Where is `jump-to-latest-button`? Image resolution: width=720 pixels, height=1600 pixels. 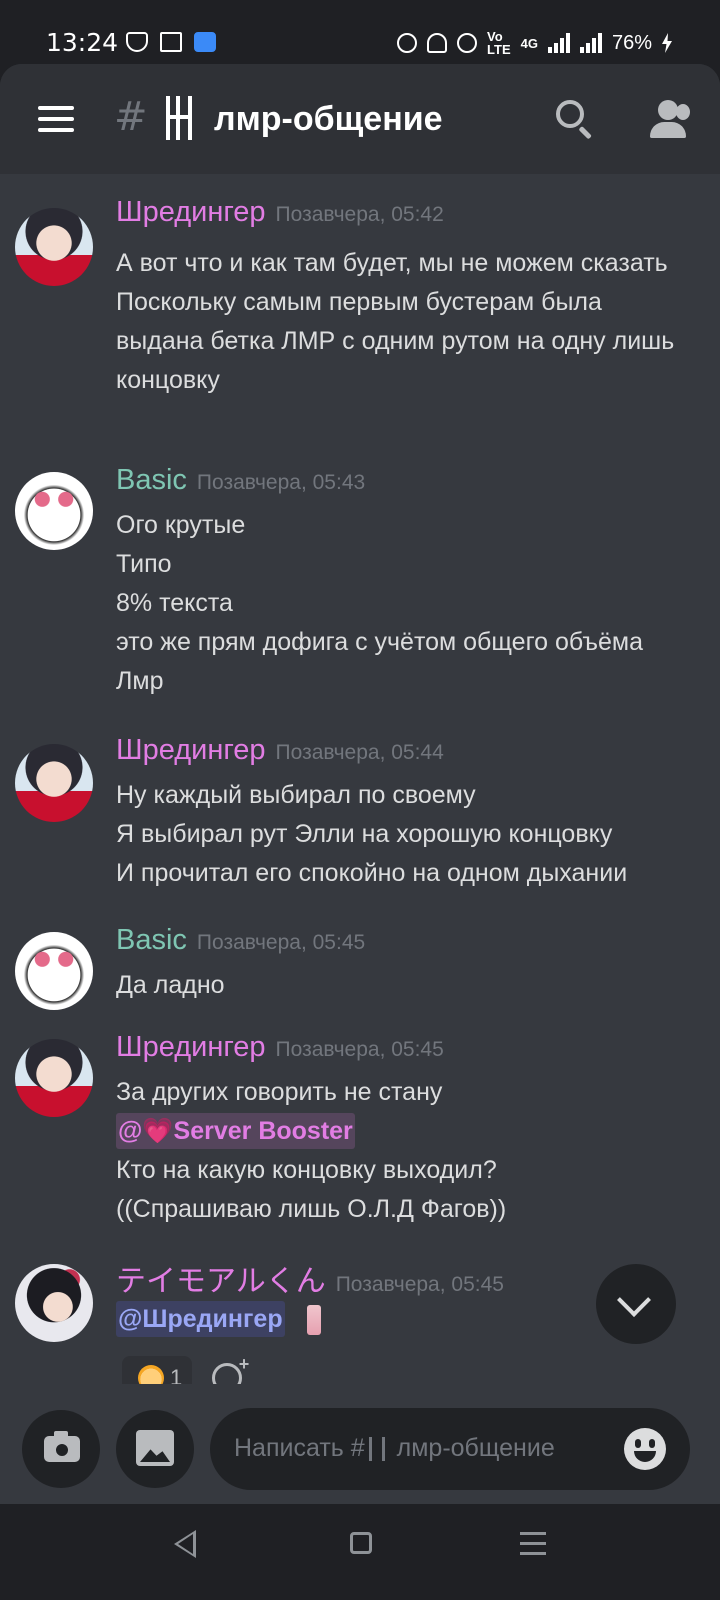
jump-to-latest-button is located at coordinates (636, 1304).